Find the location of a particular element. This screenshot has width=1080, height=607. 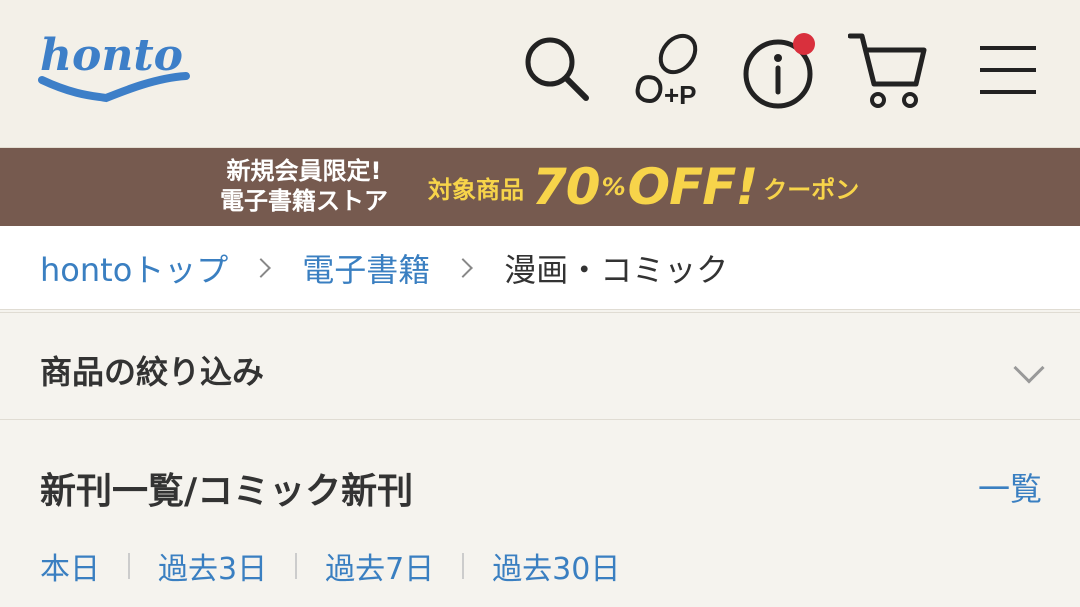

period-tabs: 本日 過去3日 過去7日 過去30日 is located at coordinates (330, 566).